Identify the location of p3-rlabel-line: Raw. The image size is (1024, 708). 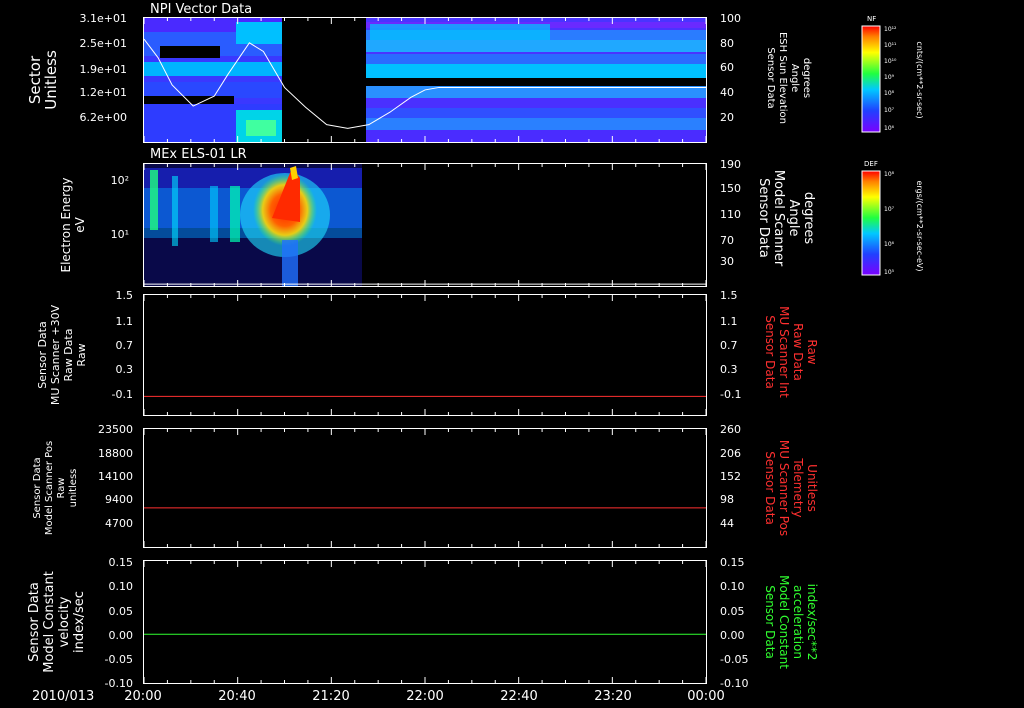
(812, 351).